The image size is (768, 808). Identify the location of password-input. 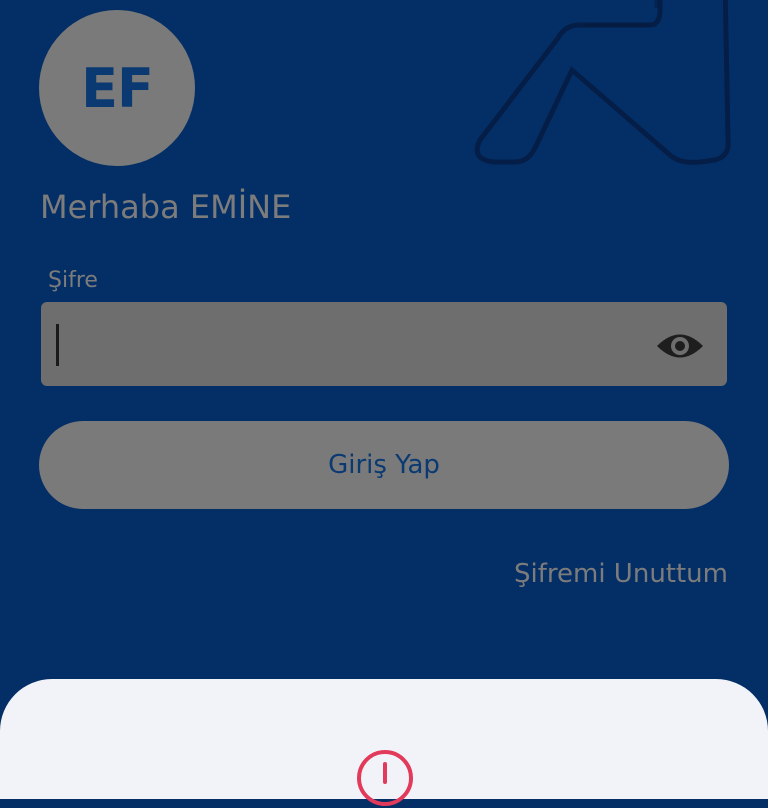
(352, 345).